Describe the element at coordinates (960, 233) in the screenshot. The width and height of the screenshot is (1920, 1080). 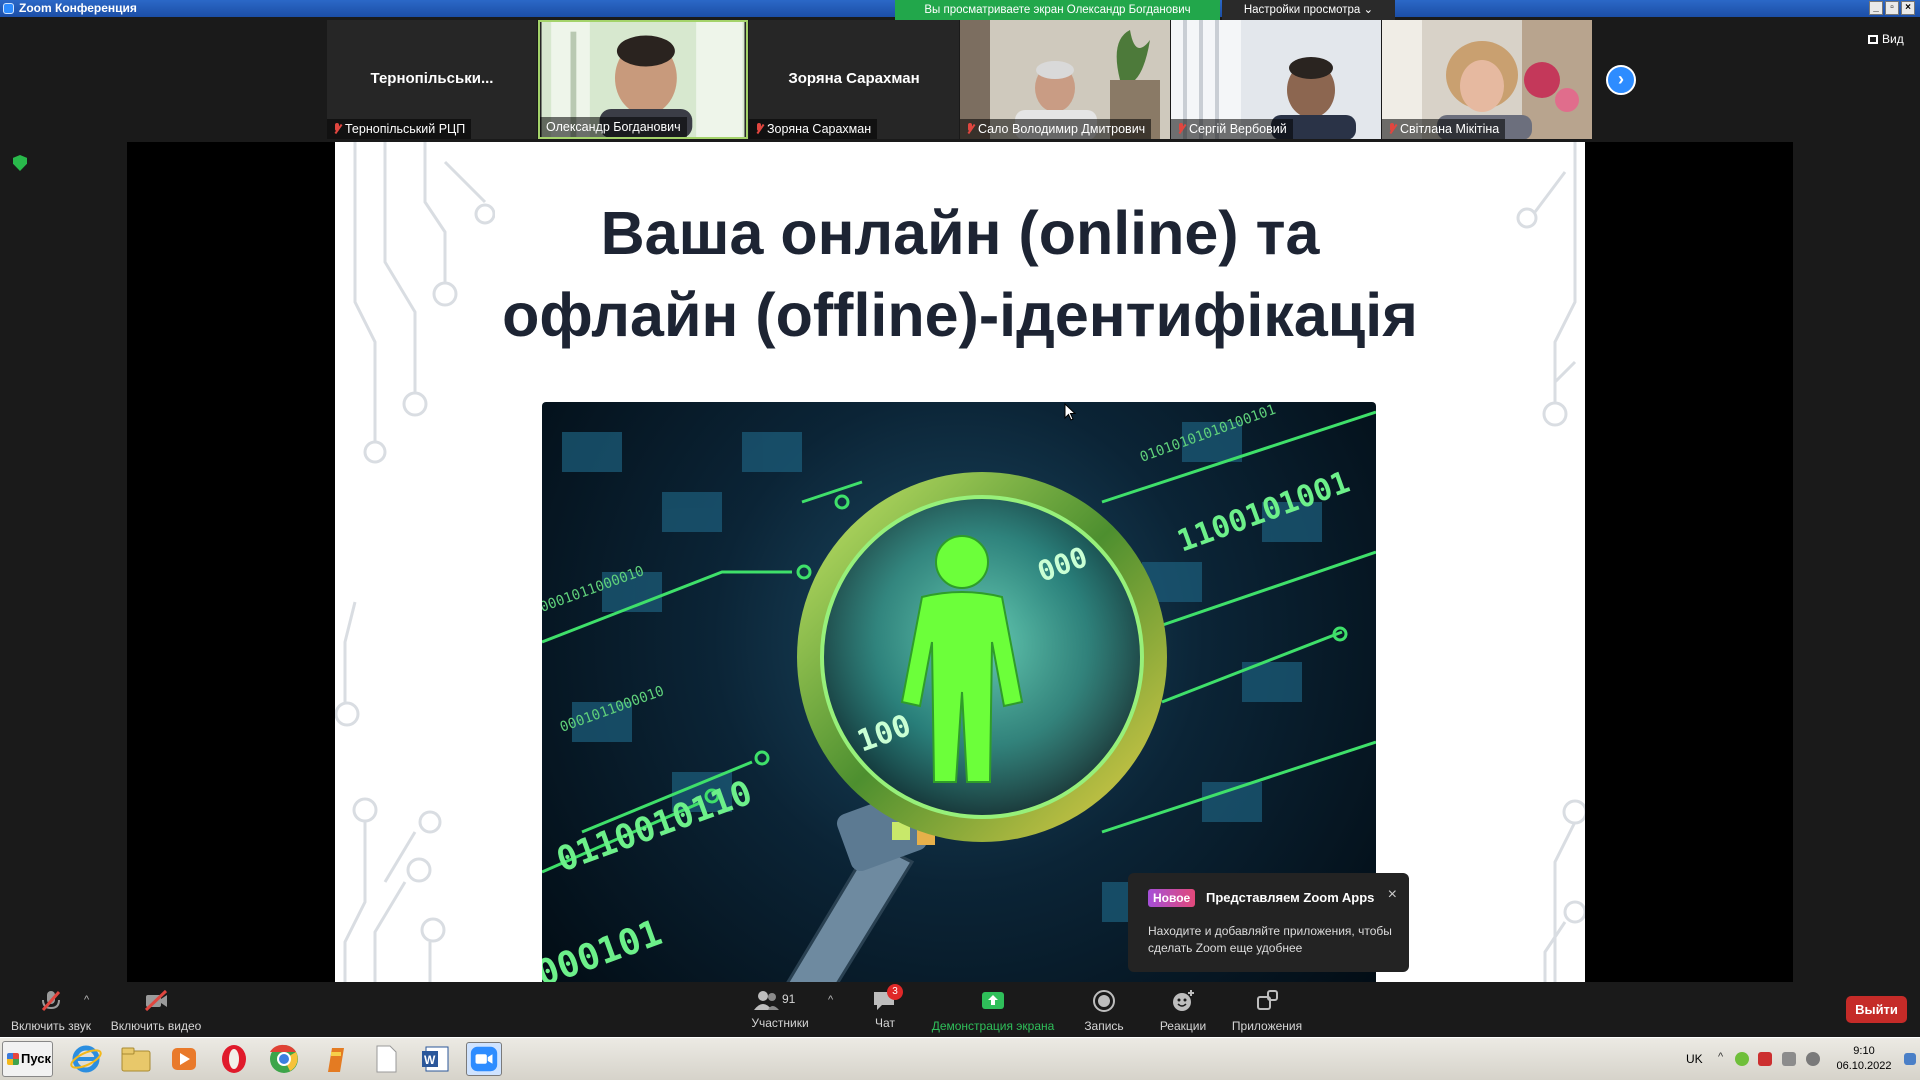
I see `slide-title-line-1: Ваша онлайн (online) та` at that location.